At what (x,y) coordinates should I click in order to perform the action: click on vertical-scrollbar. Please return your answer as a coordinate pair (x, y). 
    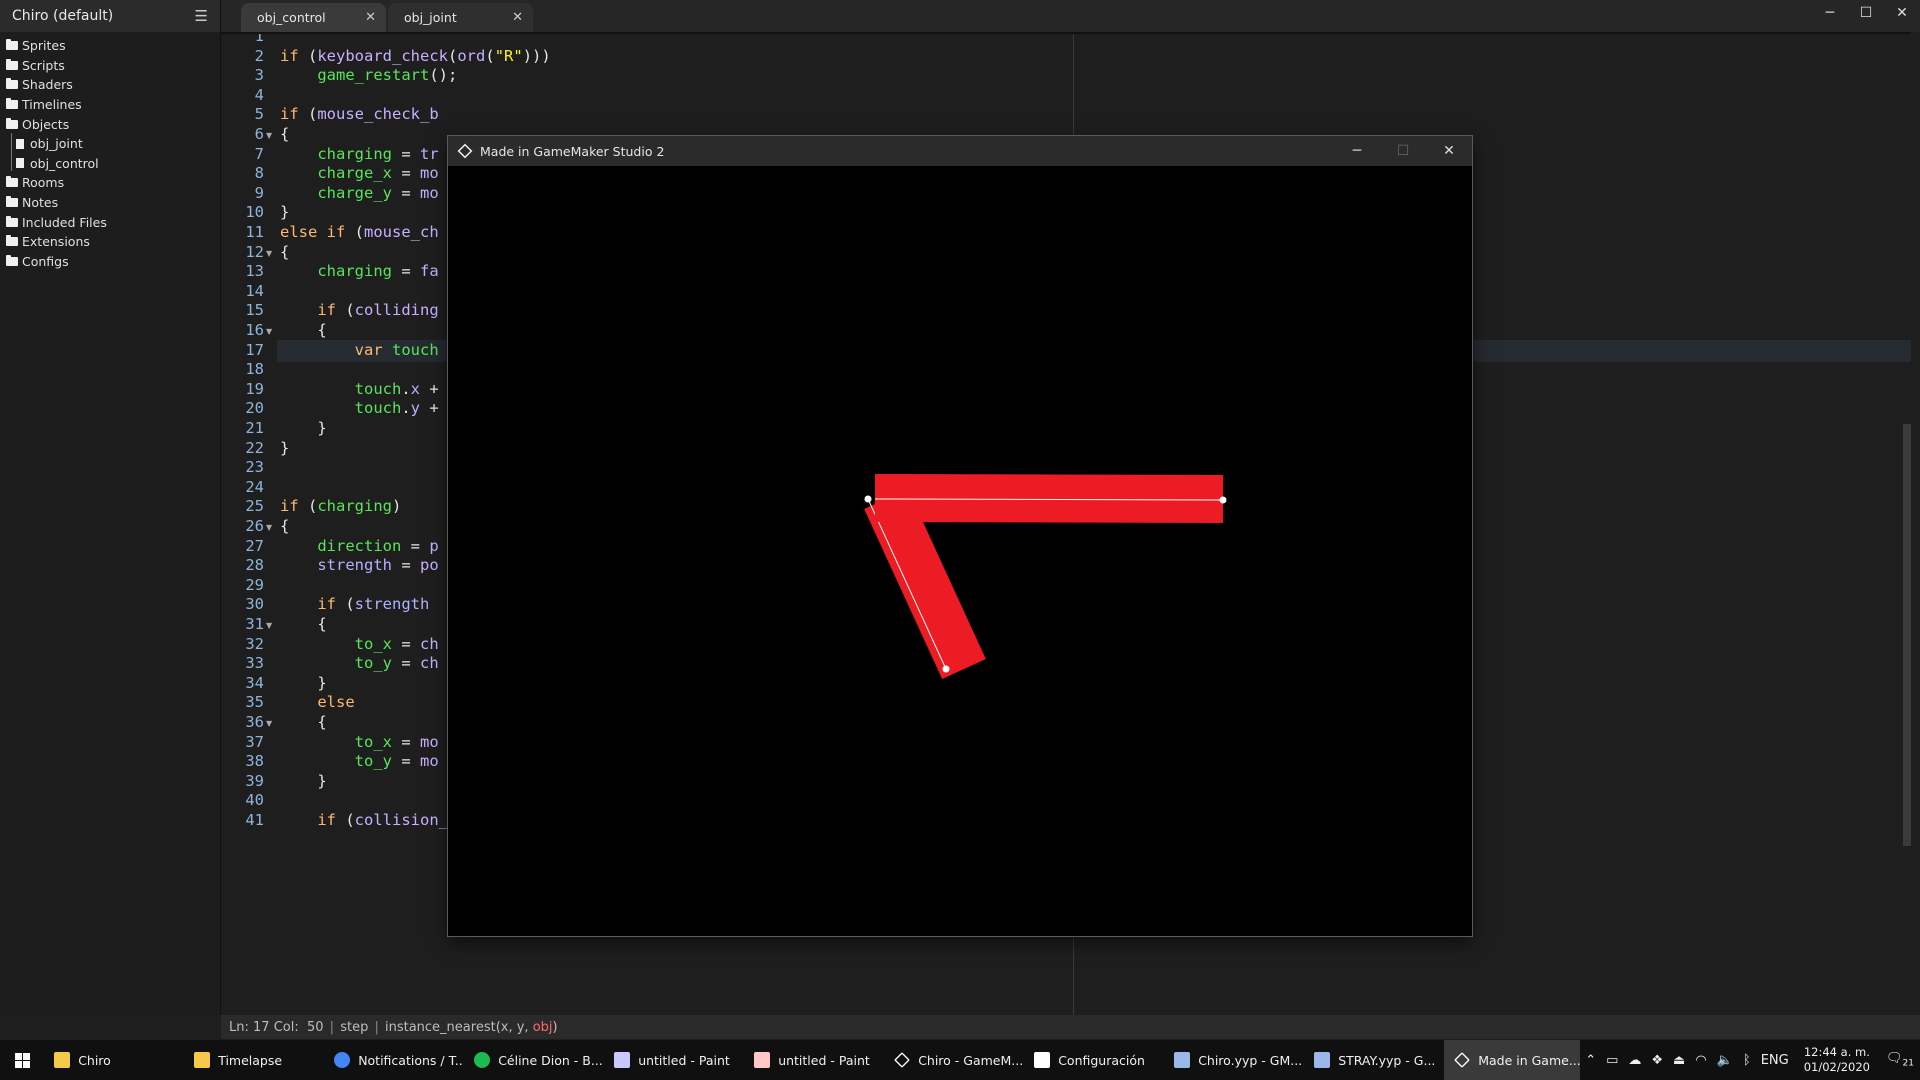
    Looking at the image, I should click on (1907, 635).